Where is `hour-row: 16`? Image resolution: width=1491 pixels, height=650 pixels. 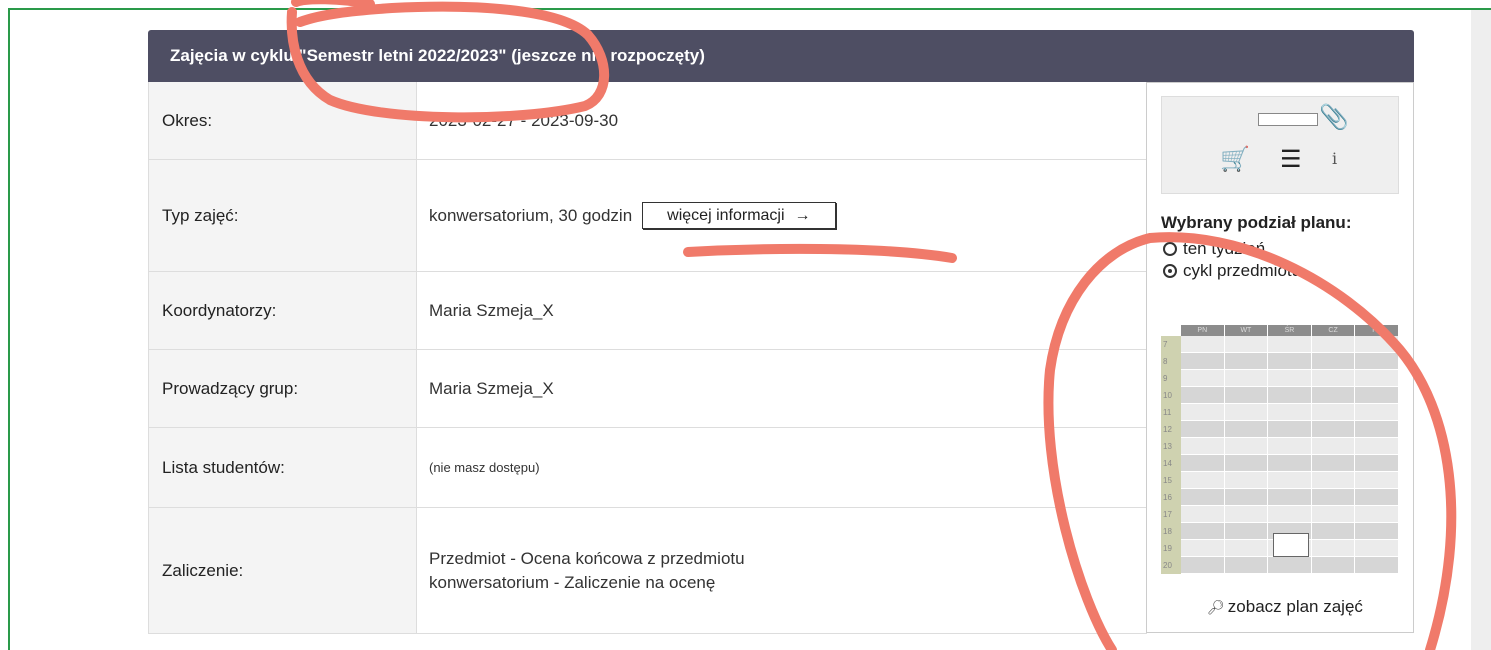
hour-row: 16 is located at coordinates (1280, 497).